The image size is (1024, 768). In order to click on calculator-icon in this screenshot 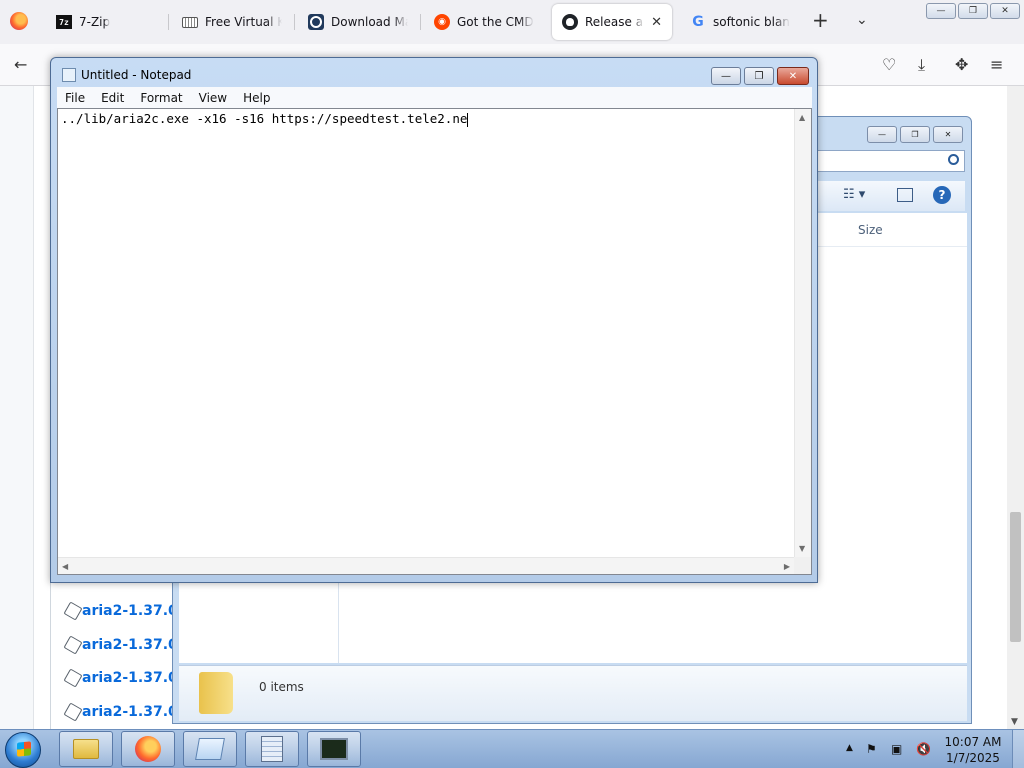, I will do `click(272, 749)`.